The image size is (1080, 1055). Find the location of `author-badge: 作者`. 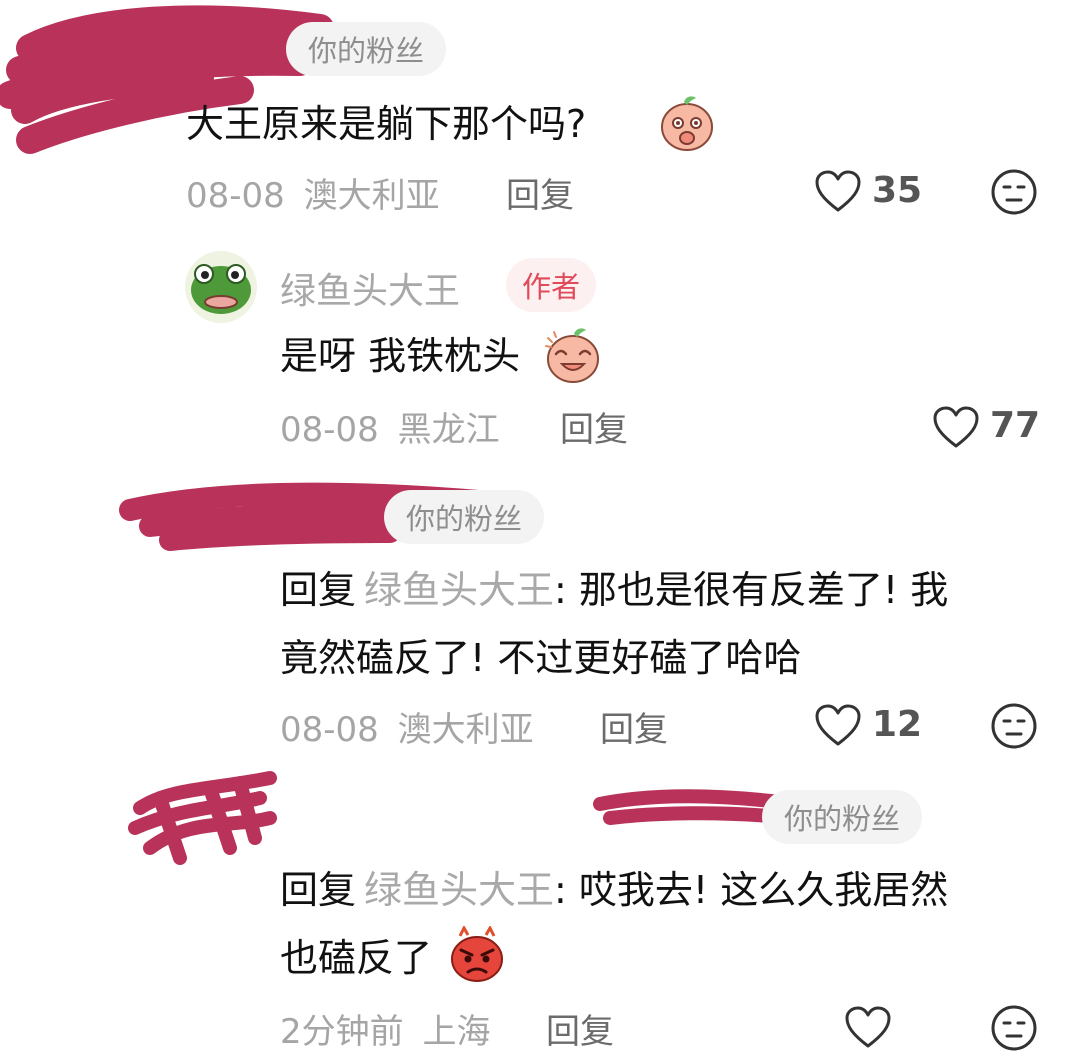

author-badge: 作者 is located at coordinates (551, 285).